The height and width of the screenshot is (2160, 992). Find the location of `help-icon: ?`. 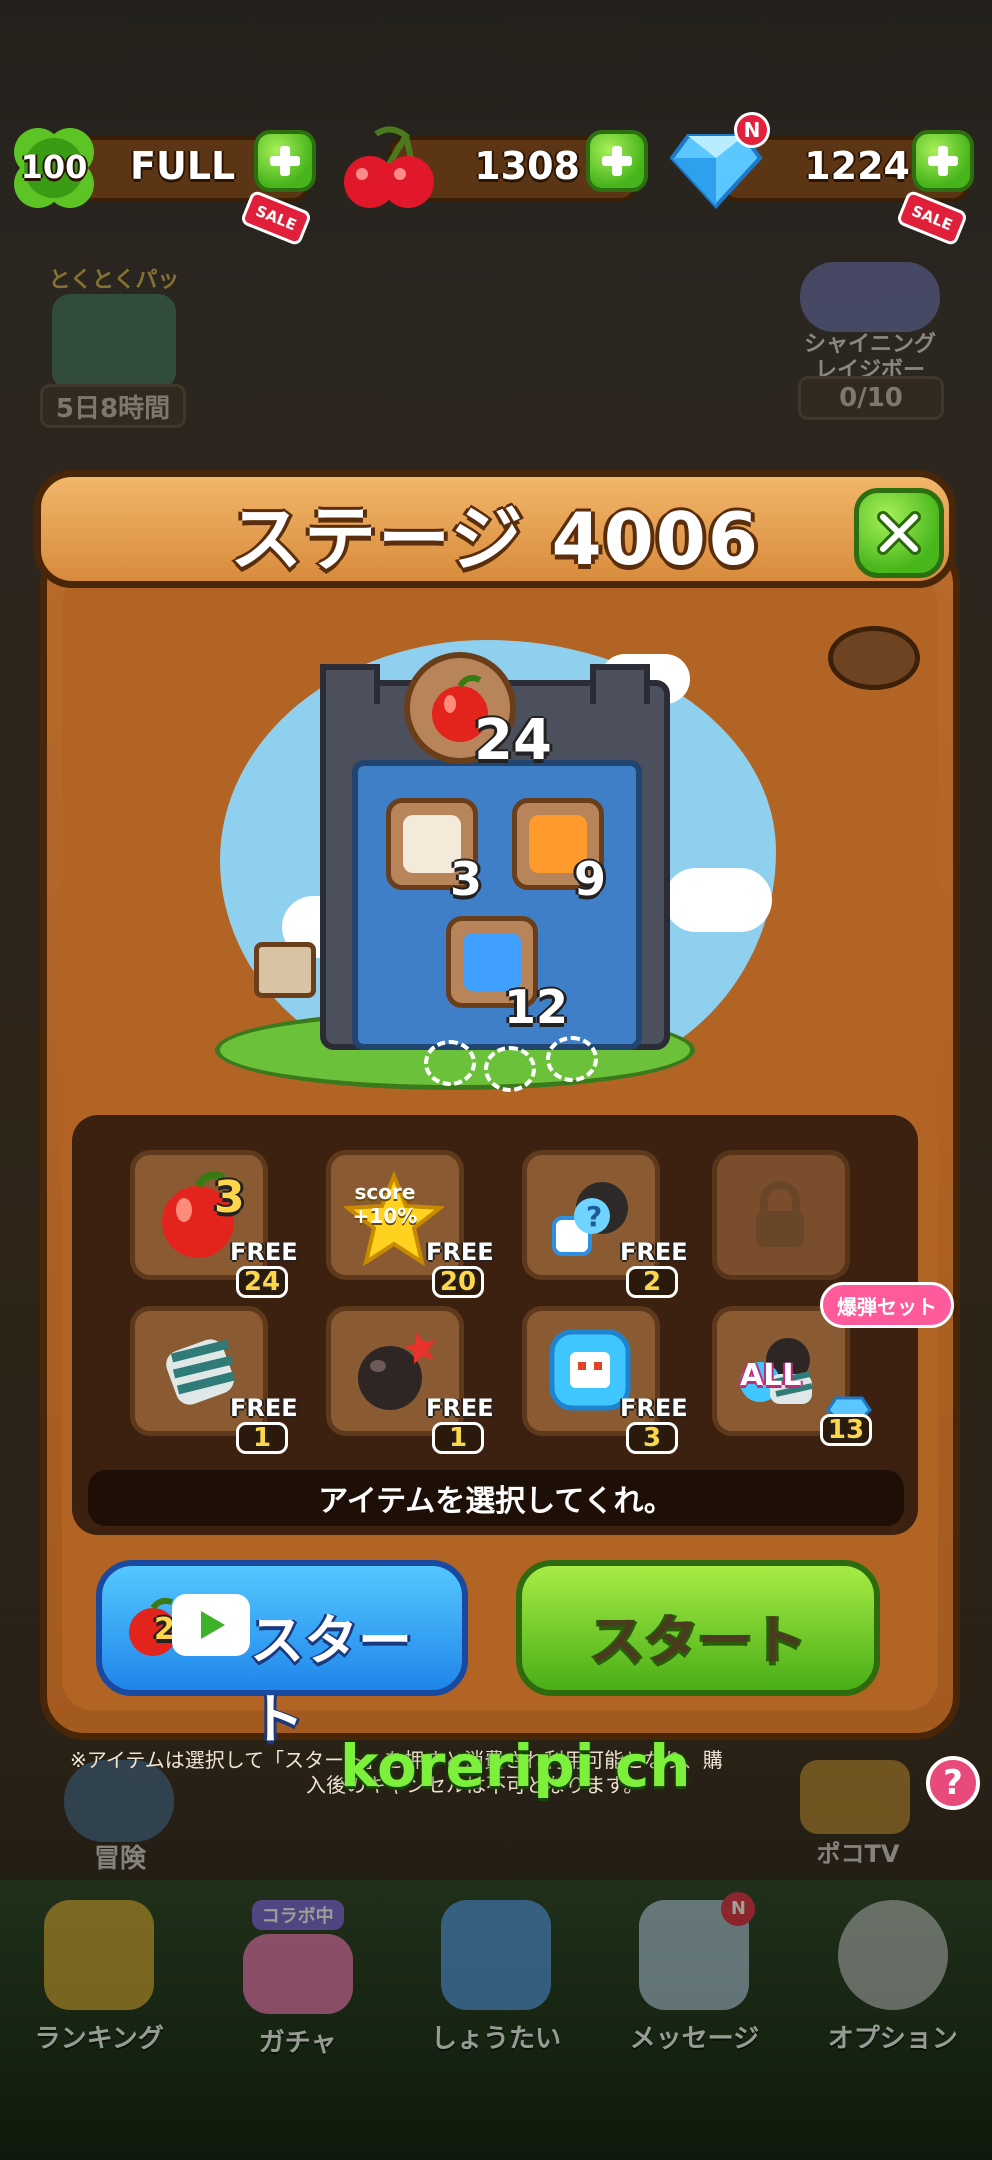

help-icon: ? is located at coordinates (953, 1783).